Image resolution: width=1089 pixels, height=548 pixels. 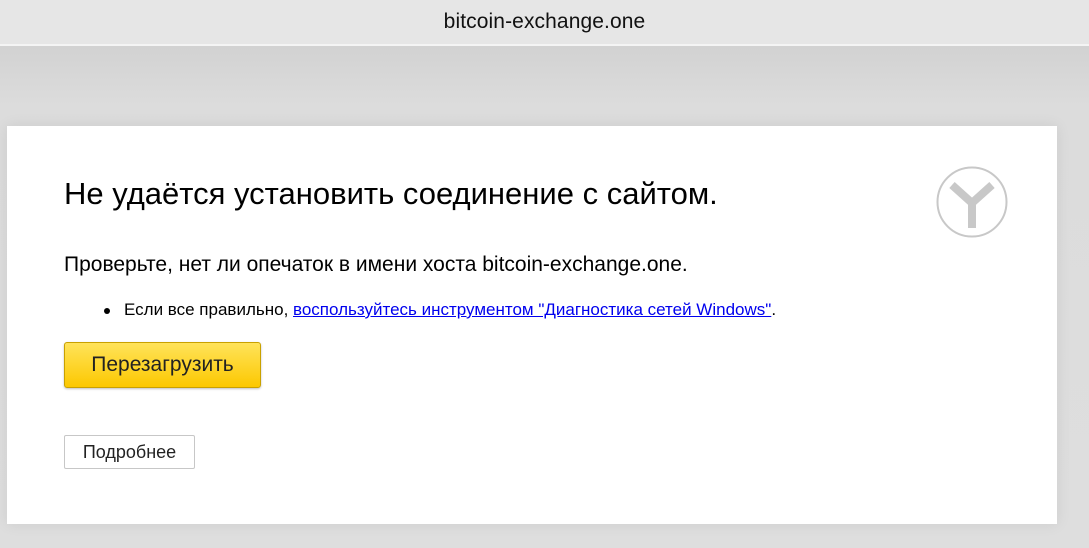 I want to click on details-button: Подробнее, so click(x=129, y=452).